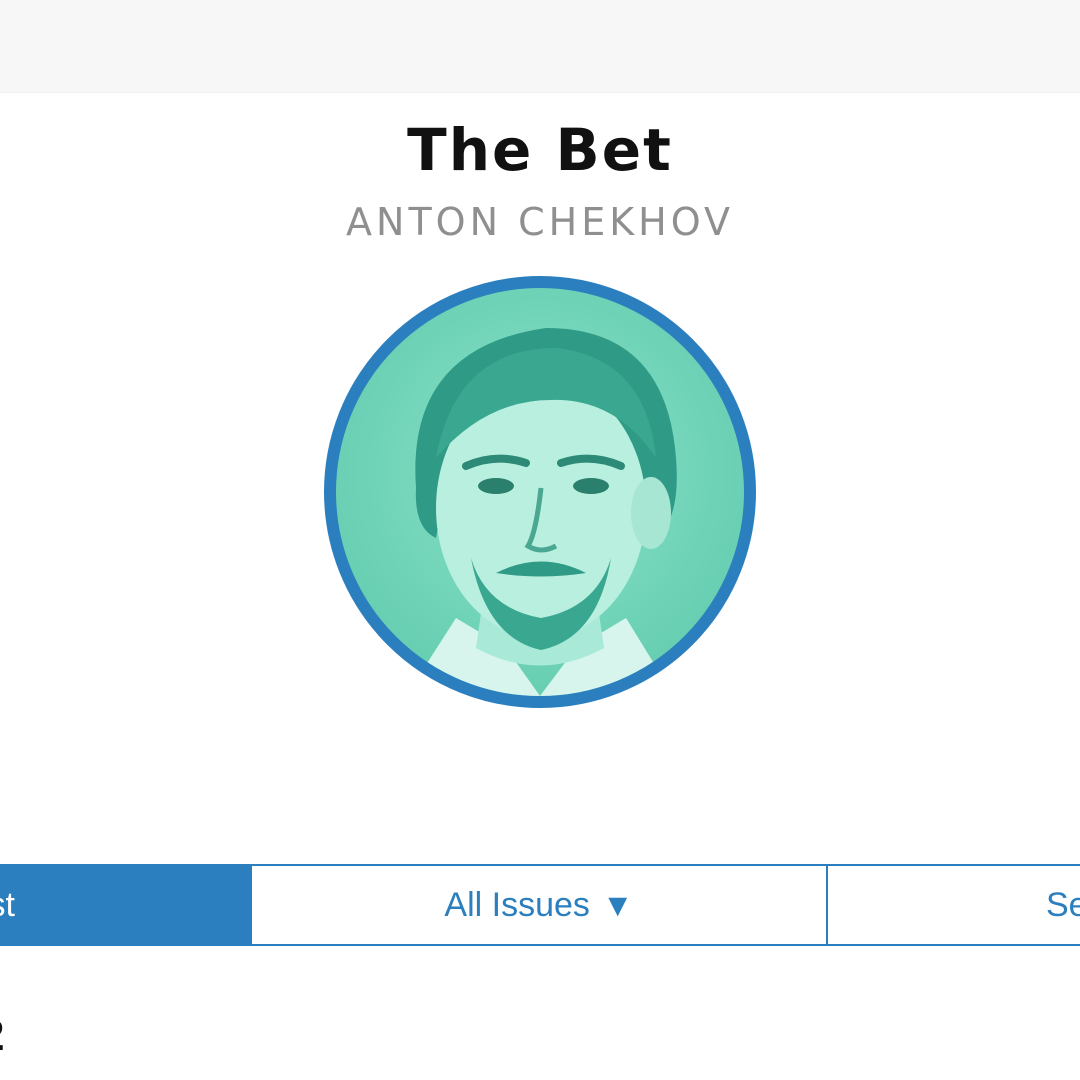 This screenshot has width=1080, height=1080. I want to click on dropdown-arrow-icon: ▼, so click(617, 904).